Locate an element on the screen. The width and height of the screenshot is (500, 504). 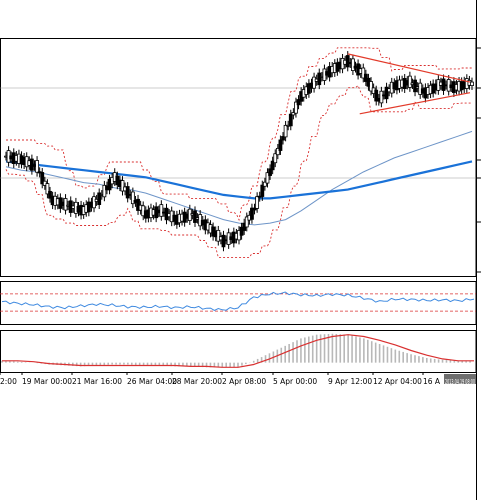
oscillator-line is located at coordinates (238, 301).